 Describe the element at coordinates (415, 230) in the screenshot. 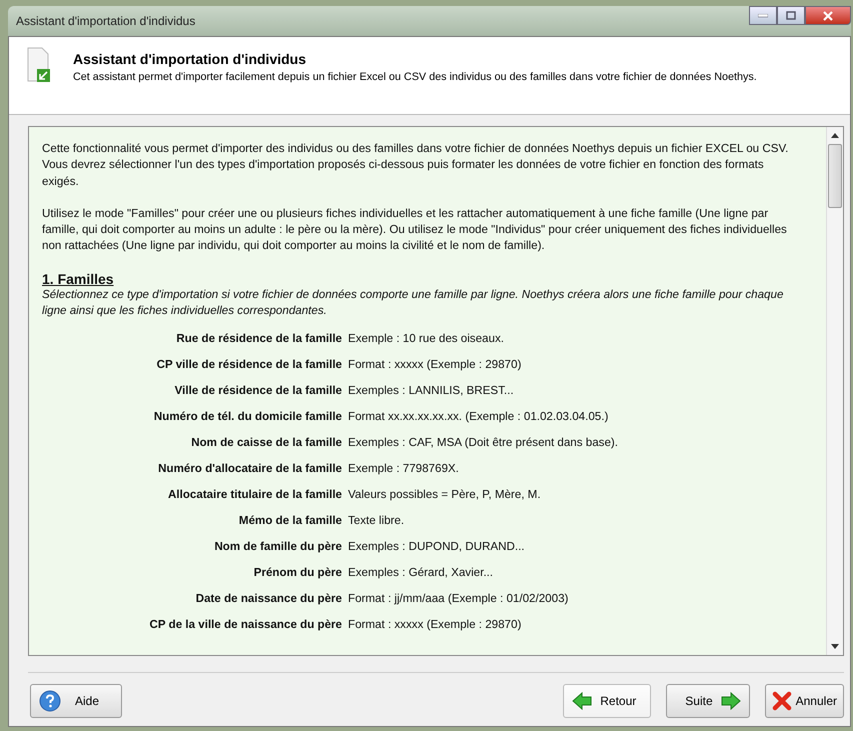

I see `intro-paragraph: Utilisez le mode "Familles" pour créer une ou plusieurs fiches individuelles et les rattacher automatiquement à une fiche famille (Une ligne par famille, qui doit comporter au moins un adulte : le père ou la mère). Ou utilisez le mode "Individus" pour créer uniquement des fiches individuelles non rattachées (Une ligne par individu, qui doit comporter au moins la civilité et le nom de famille).` at that location.